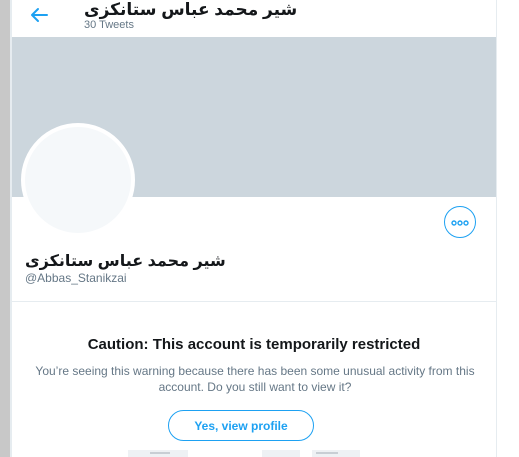  I want to click on avatar, so click(78, 180).